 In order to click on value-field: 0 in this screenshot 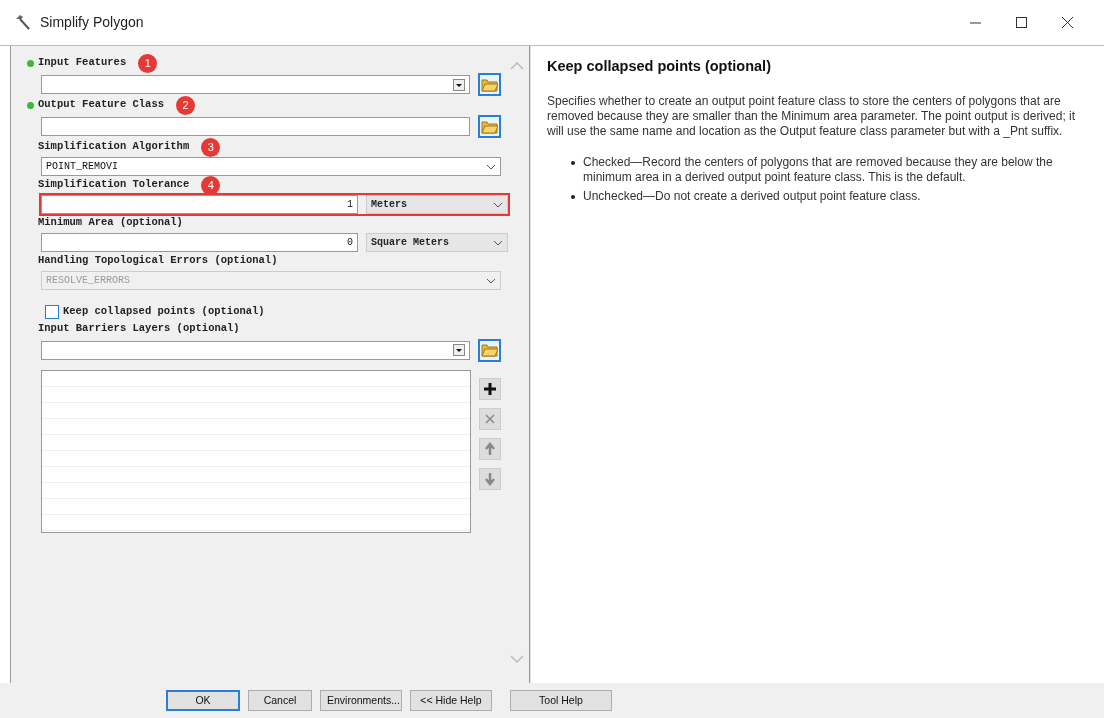, I will do `click(199, 242)`.